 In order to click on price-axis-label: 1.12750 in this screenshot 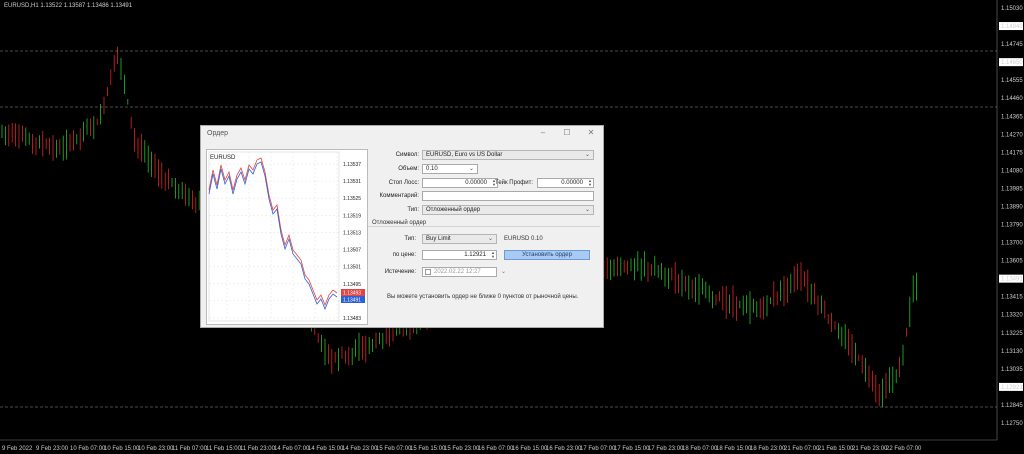, I will do `click(1012, 424)`.